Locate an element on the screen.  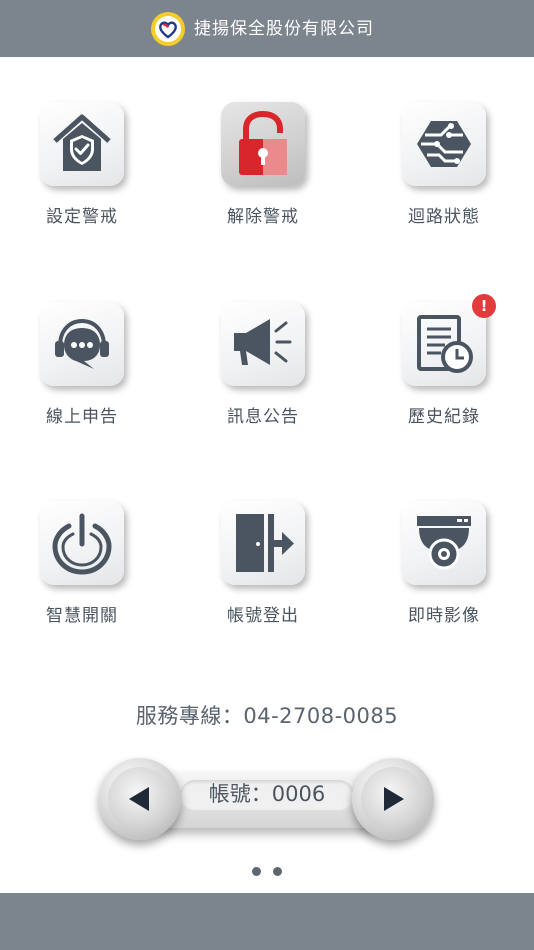
house-shield-icon is located at coordinates (82, 144).